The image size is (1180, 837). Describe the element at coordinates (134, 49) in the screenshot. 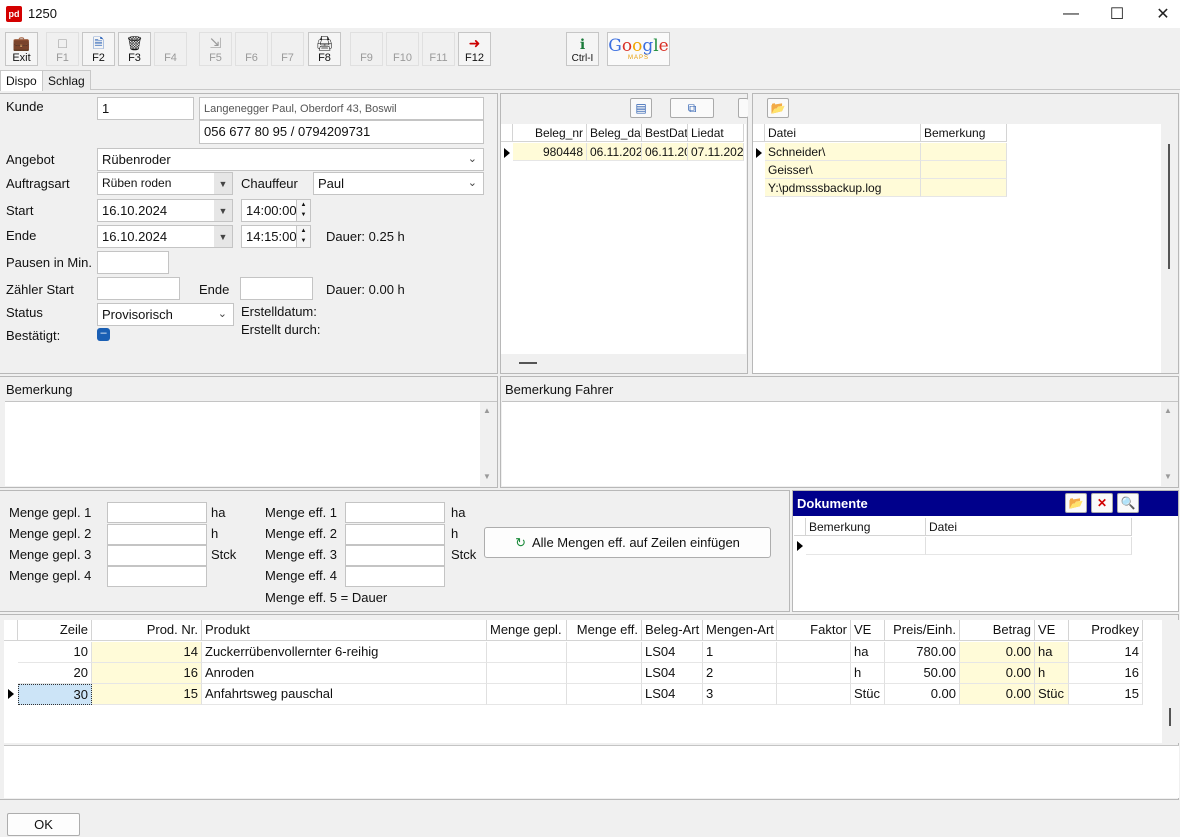

I see `f3-button: 🗑 F3` at that location.